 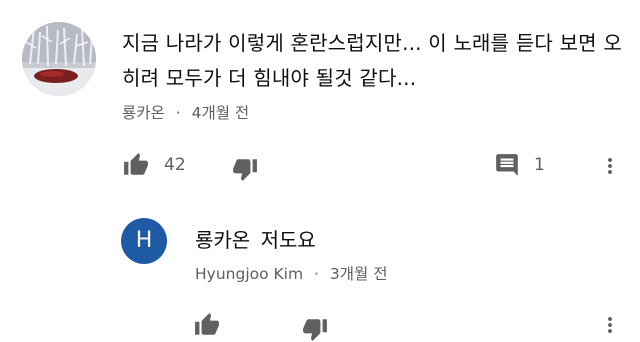 I want to click on reply-avatar: H, so click(x=144, y=241).